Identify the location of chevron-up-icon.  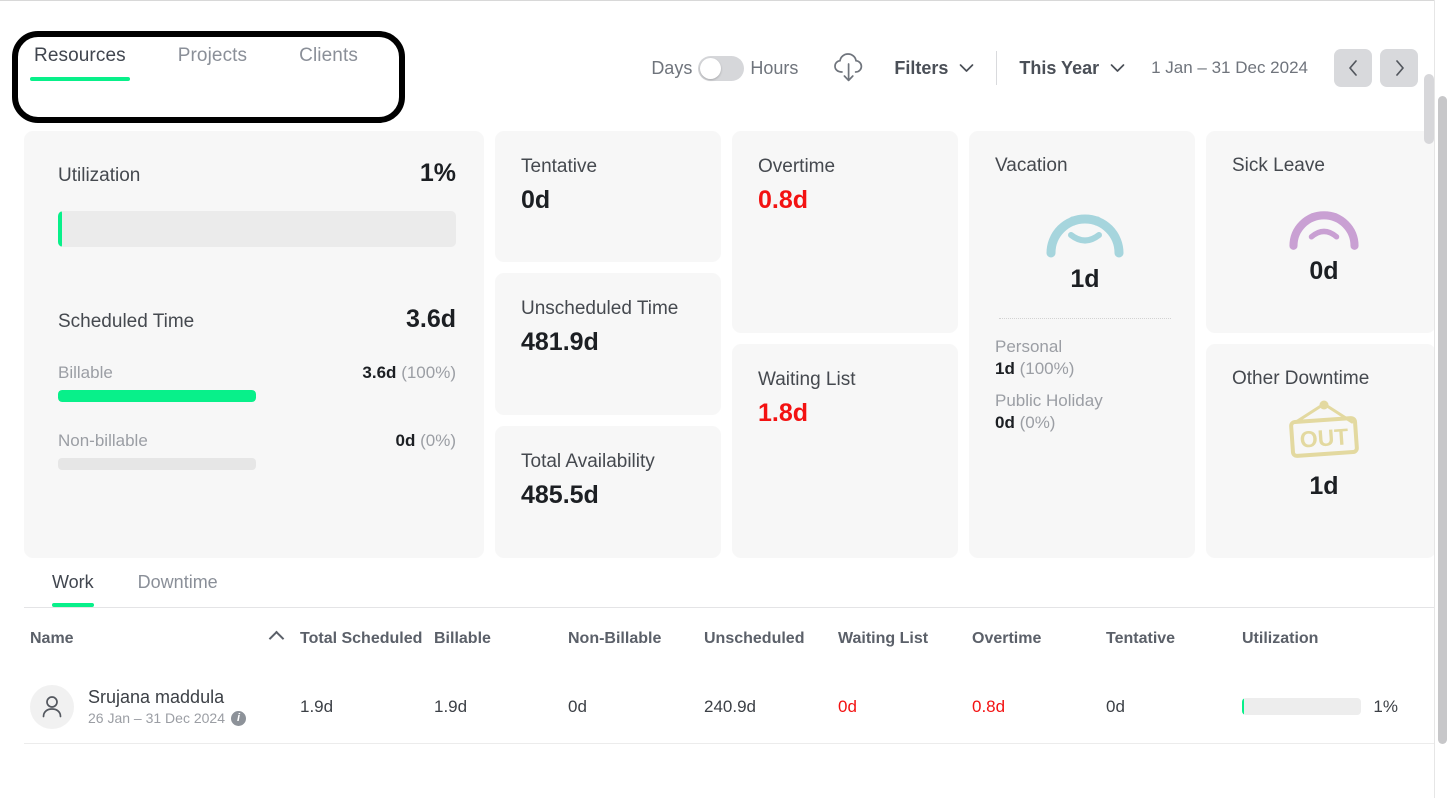
(276, 638).